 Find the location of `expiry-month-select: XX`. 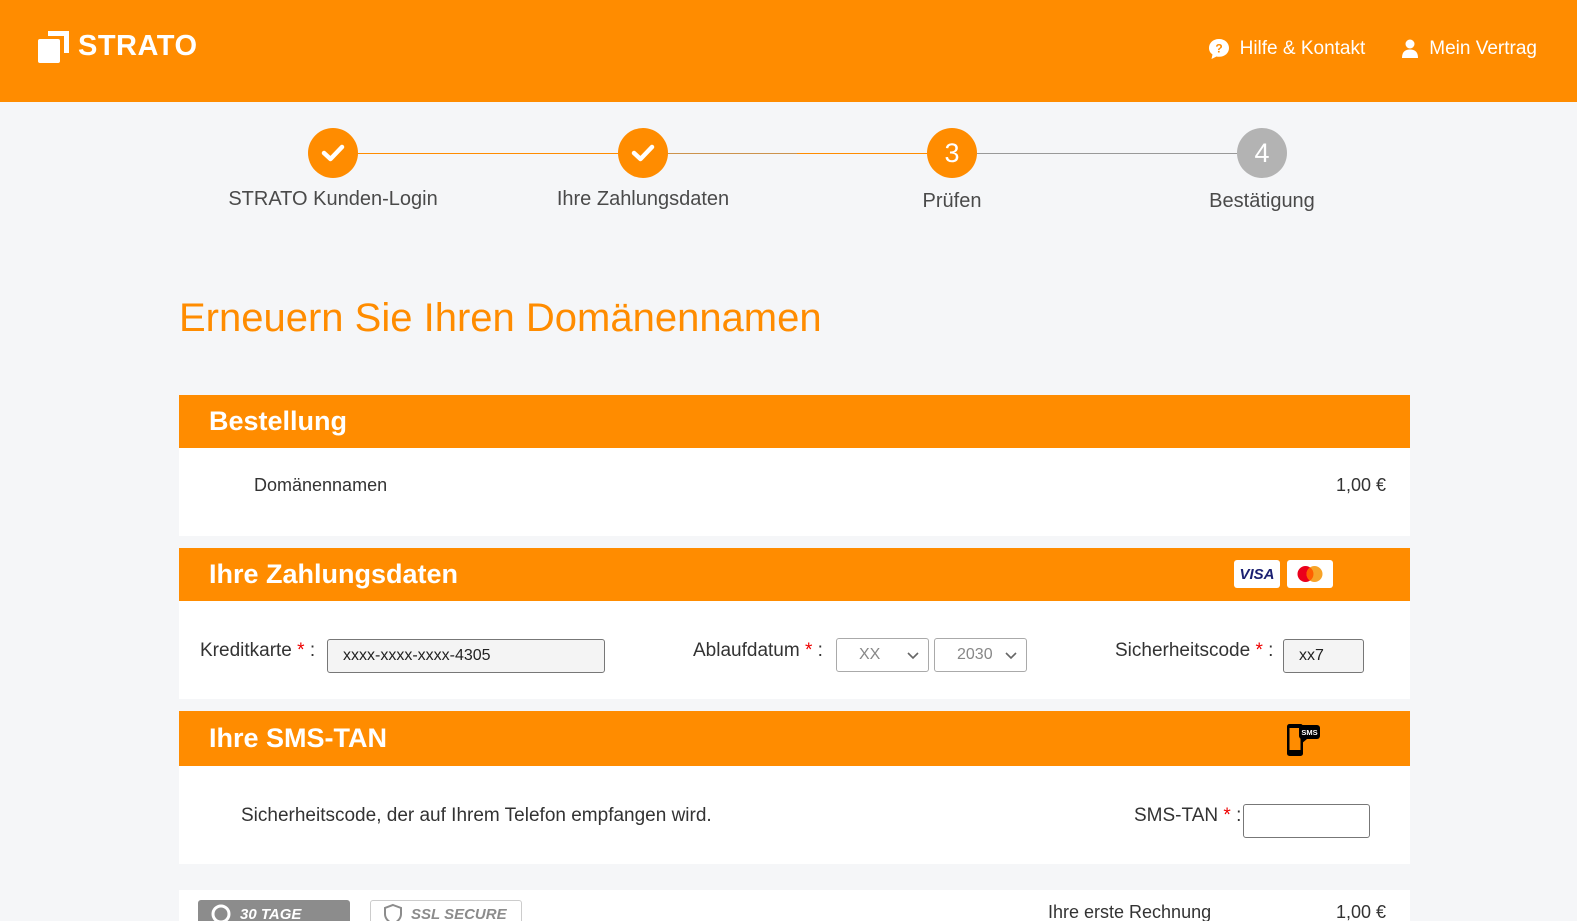

expiry-month-select: XX is located at coordinates (882, 655).